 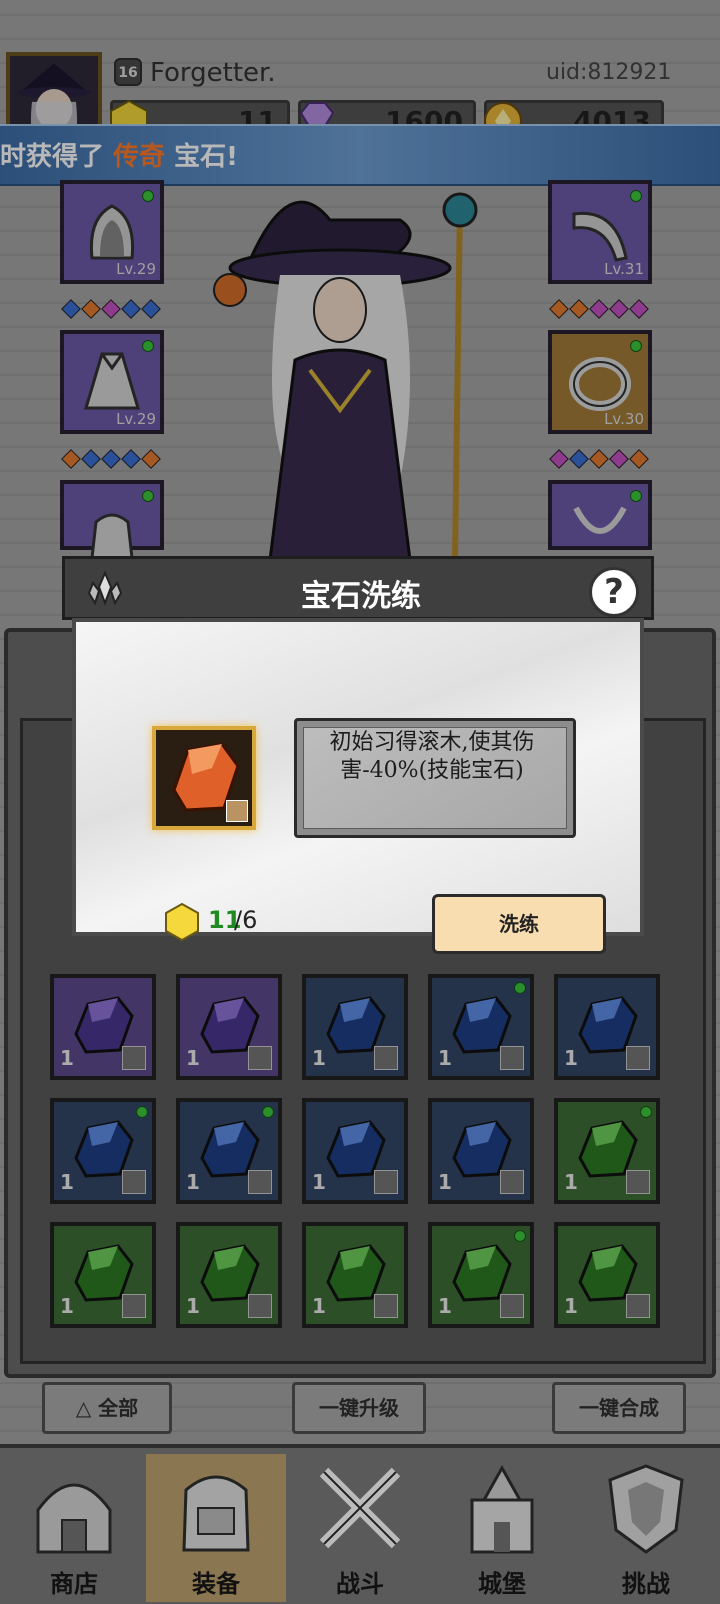 I want to click on nav-challenge: 挑战, so click(x=646, y=1528).